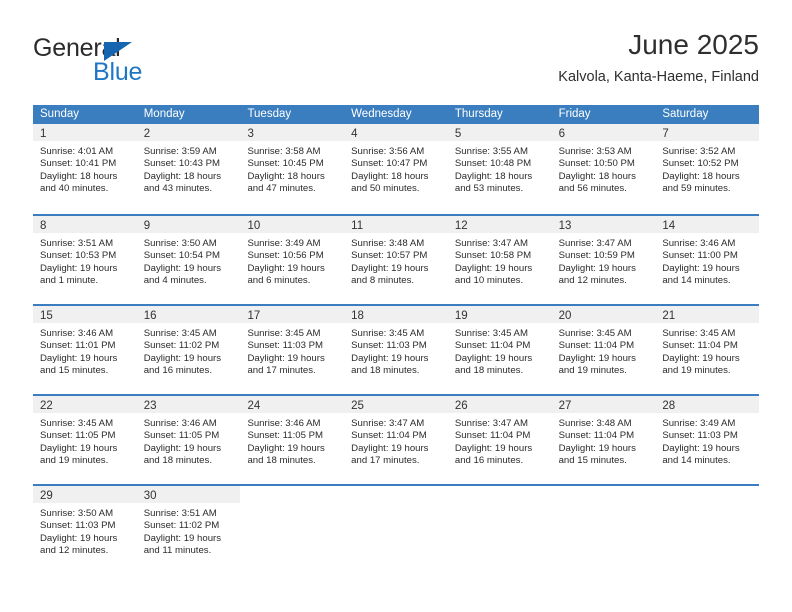 This screenshot has height=612, width=792. I want to click on sunset-text: Sunset: 11:00 PM, so click(700, 256).